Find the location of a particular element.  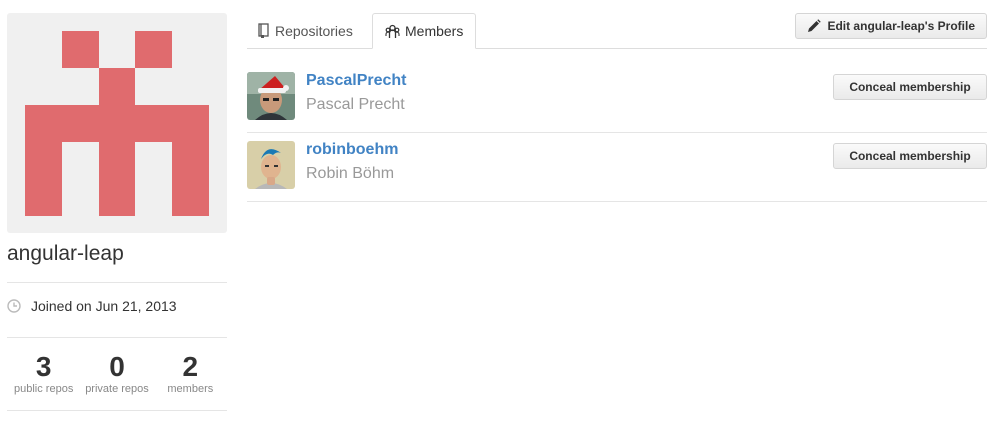

stat-value: 3 is located at coordinates (43, 366).